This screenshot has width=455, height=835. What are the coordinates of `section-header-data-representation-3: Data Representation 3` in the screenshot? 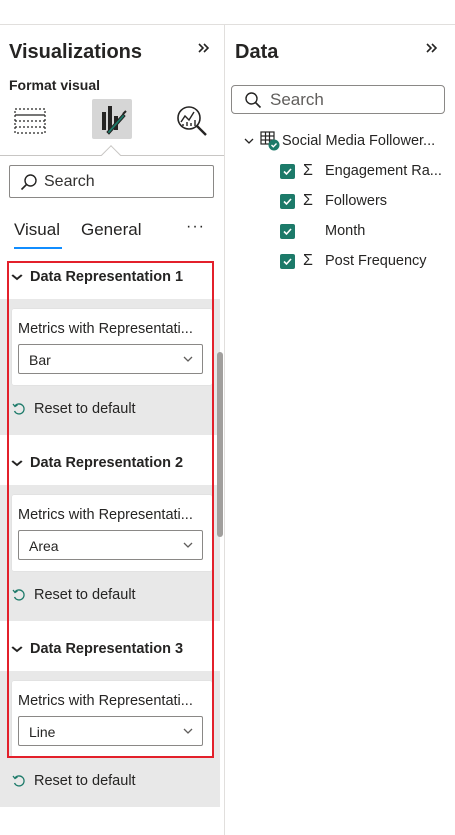 It's located at (110, 649).